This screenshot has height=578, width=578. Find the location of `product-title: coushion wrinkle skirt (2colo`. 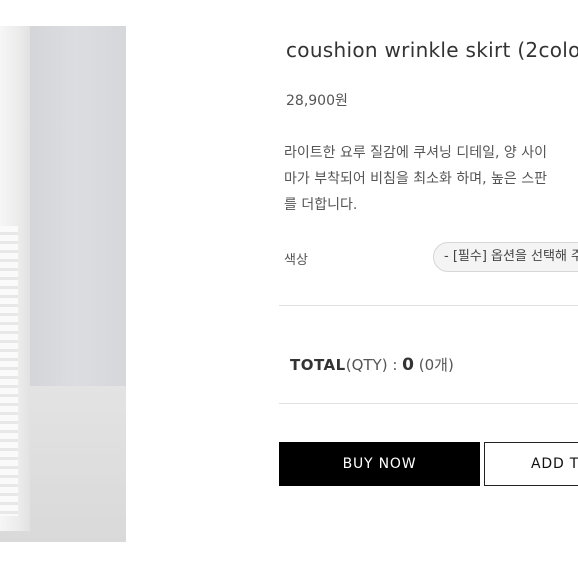

product-title: coushion wrinkle skirt (2colo is located at coordinates (432, 50).